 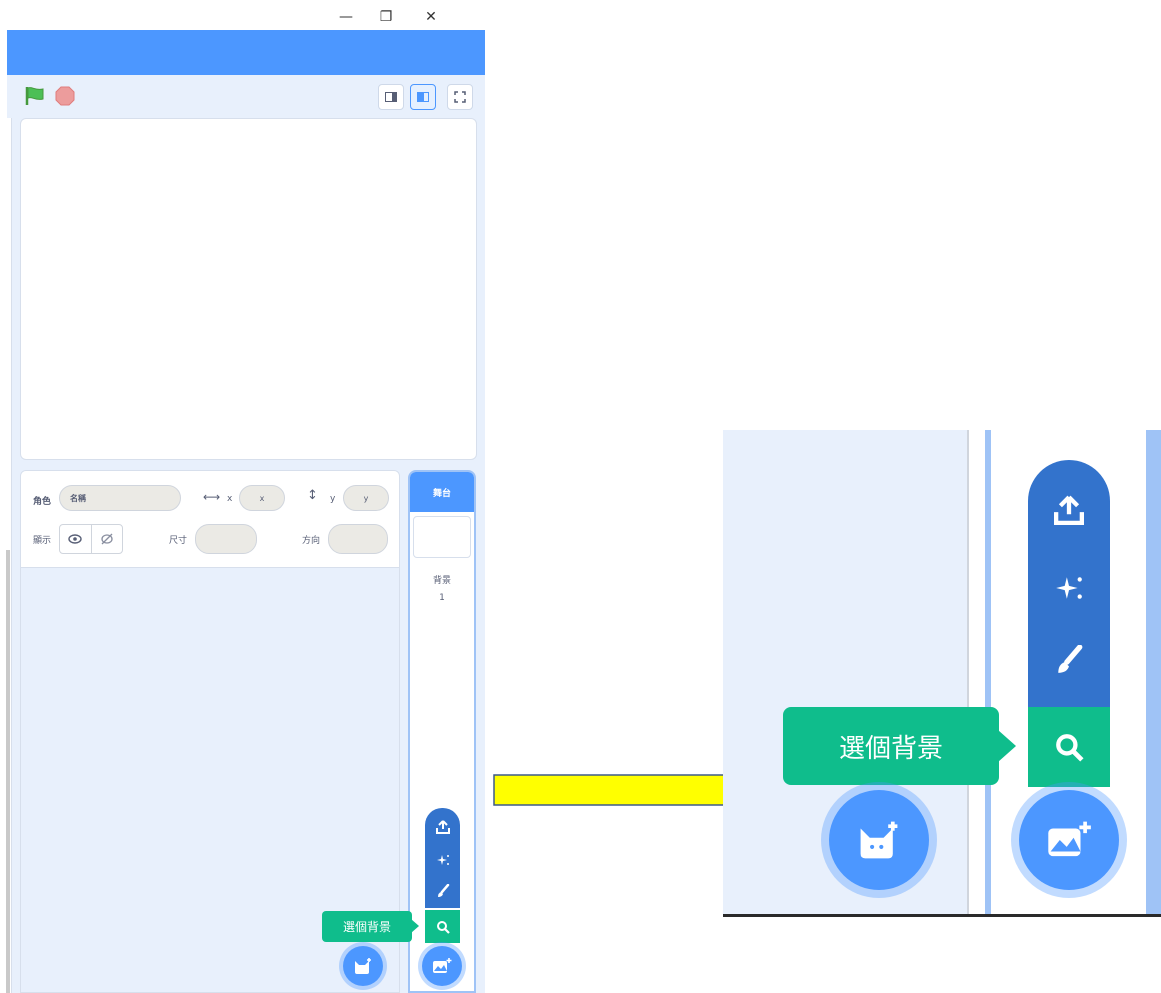 What do you see at coordinates (415, 926) in the screenshot?
I see `tooltip-arrow` at bounding box center [415, 926].